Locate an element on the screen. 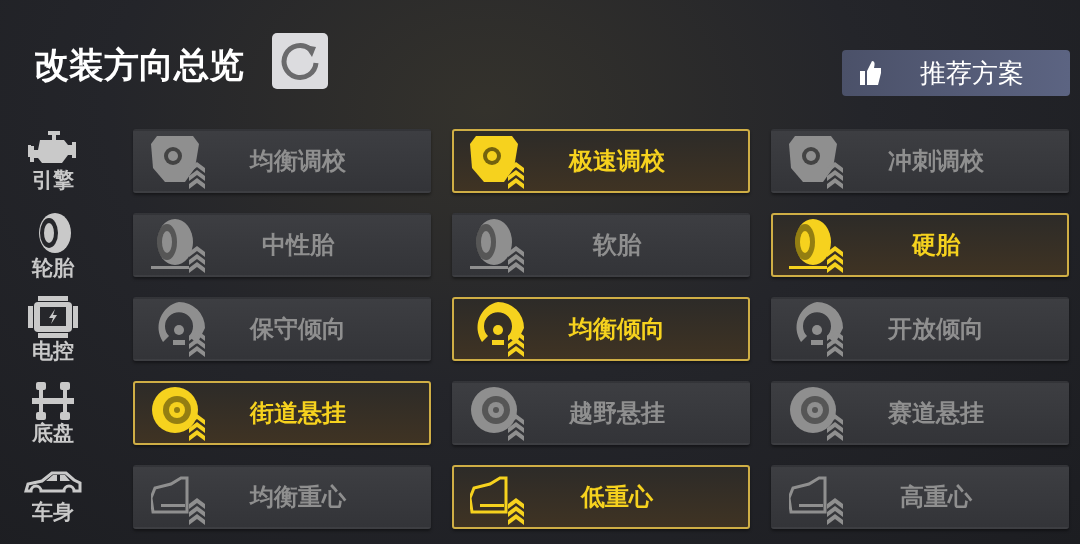  option-button: 极速调校 is located at coordinates (601, 161).